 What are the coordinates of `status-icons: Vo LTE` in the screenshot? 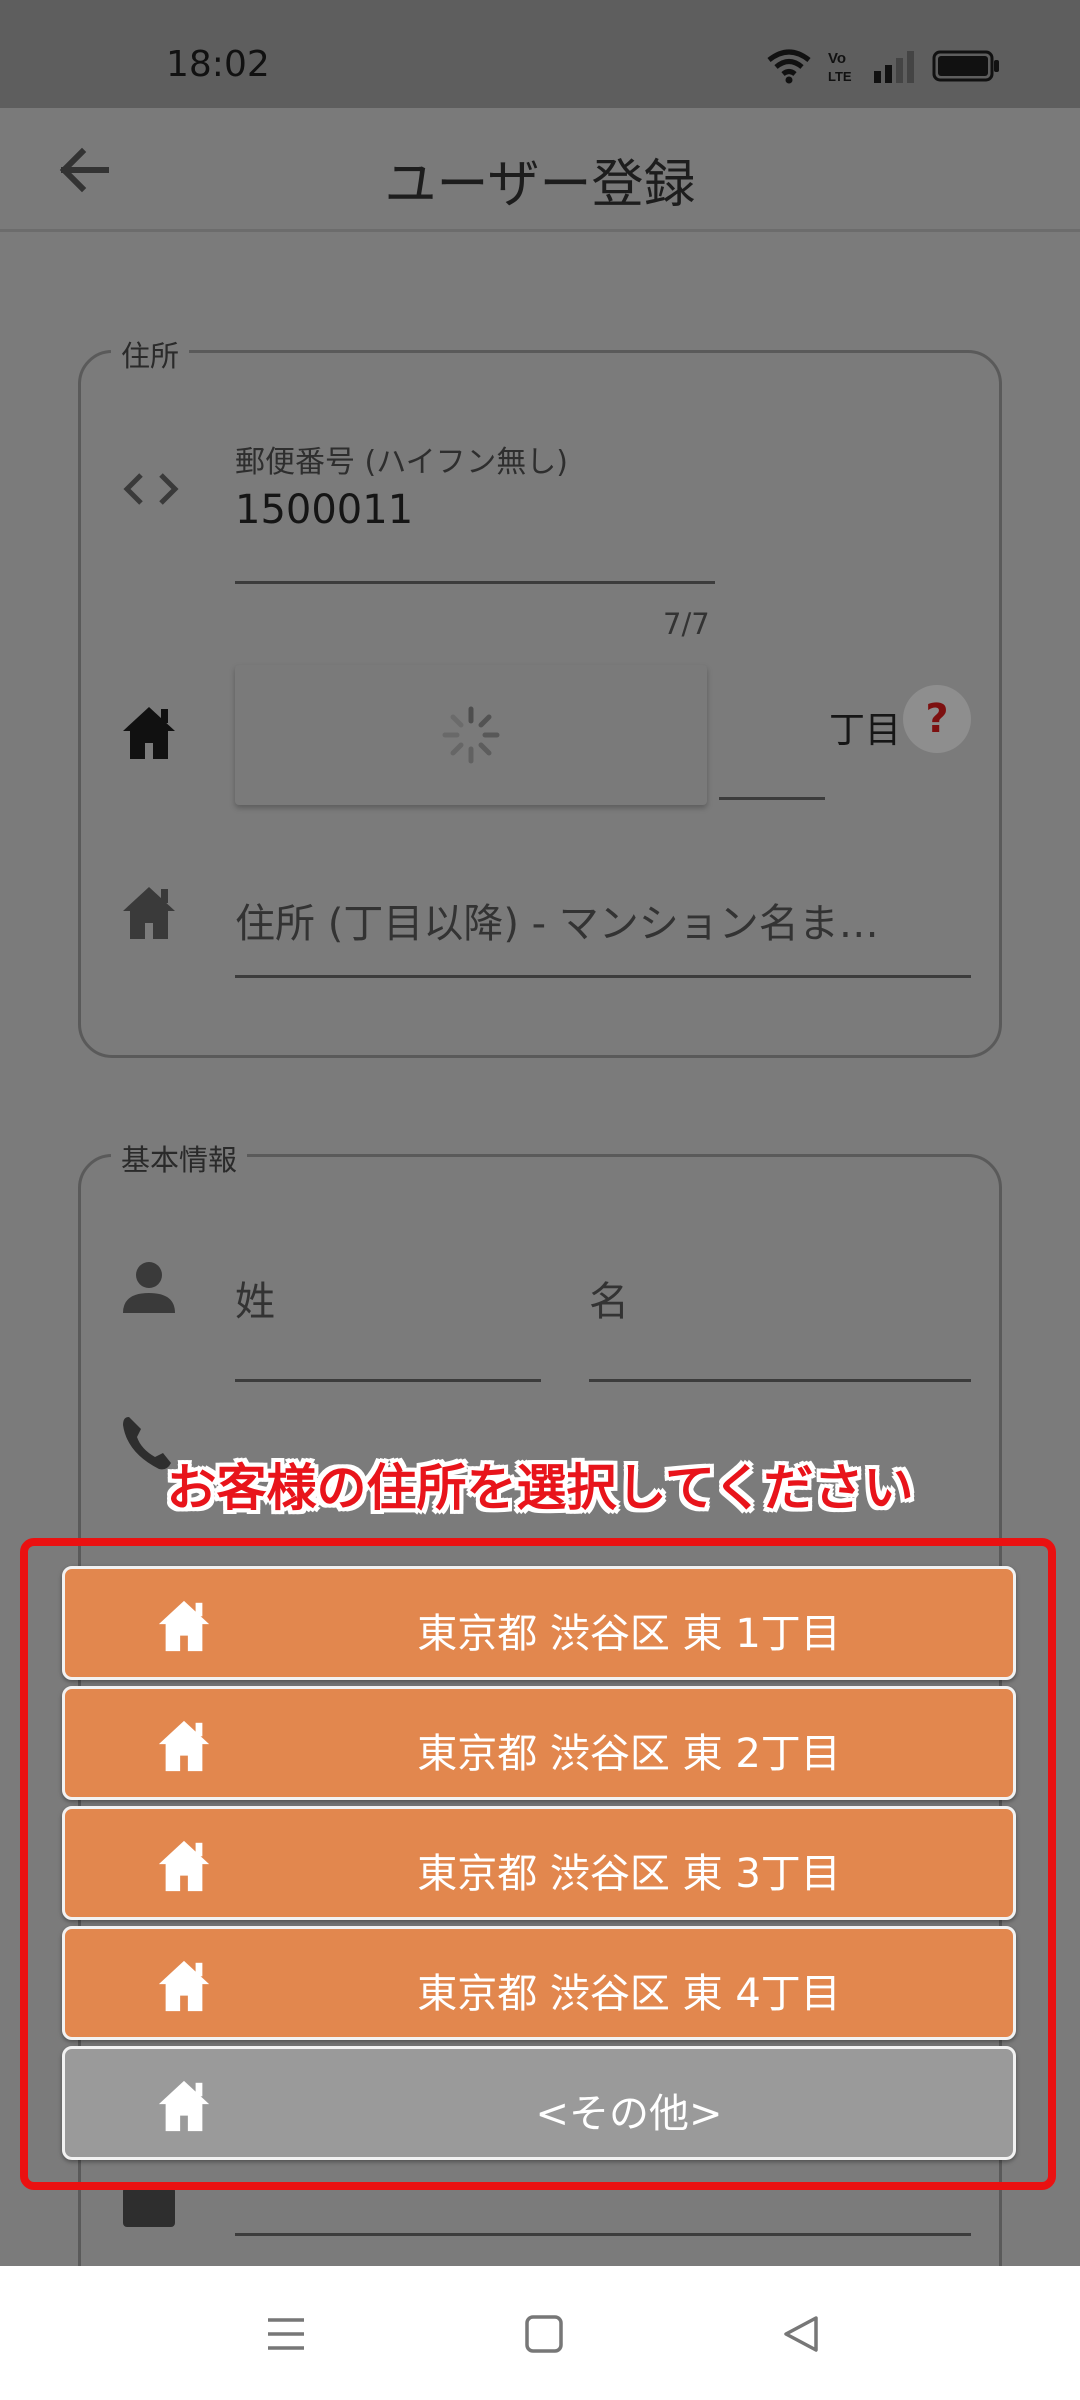 It's located at (884, 66).